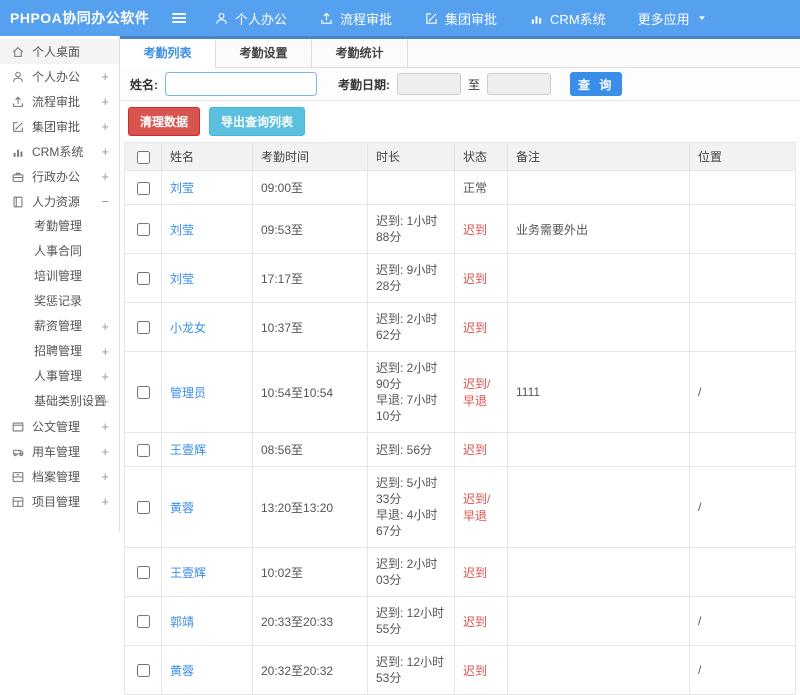 The height and width of the screenshot is (695, 800). What do you see at coordinates (250, 18) in the screenshot?
I see `nav-item: 个人办公` at bounding box center [250, 18].